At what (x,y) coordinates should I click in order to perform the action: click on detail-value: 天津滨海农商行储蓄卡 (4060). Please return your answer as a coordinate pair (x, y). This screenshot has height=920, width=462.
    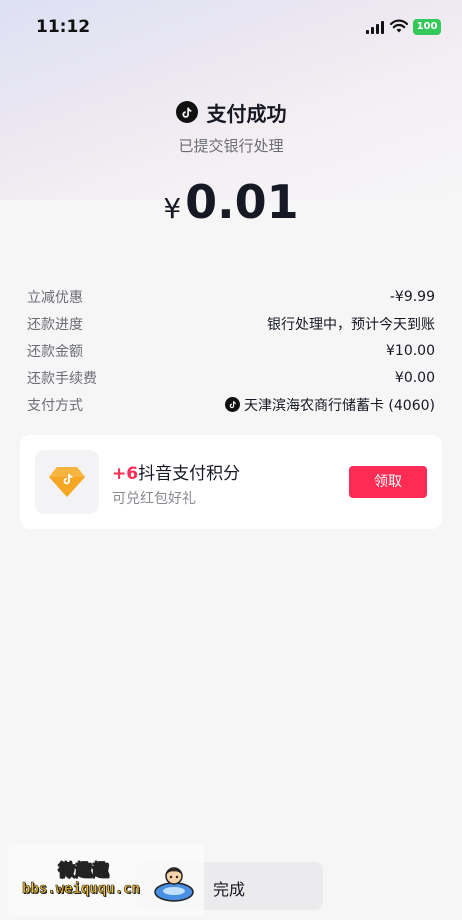
    Looking at the image, I should click on (339, 405).